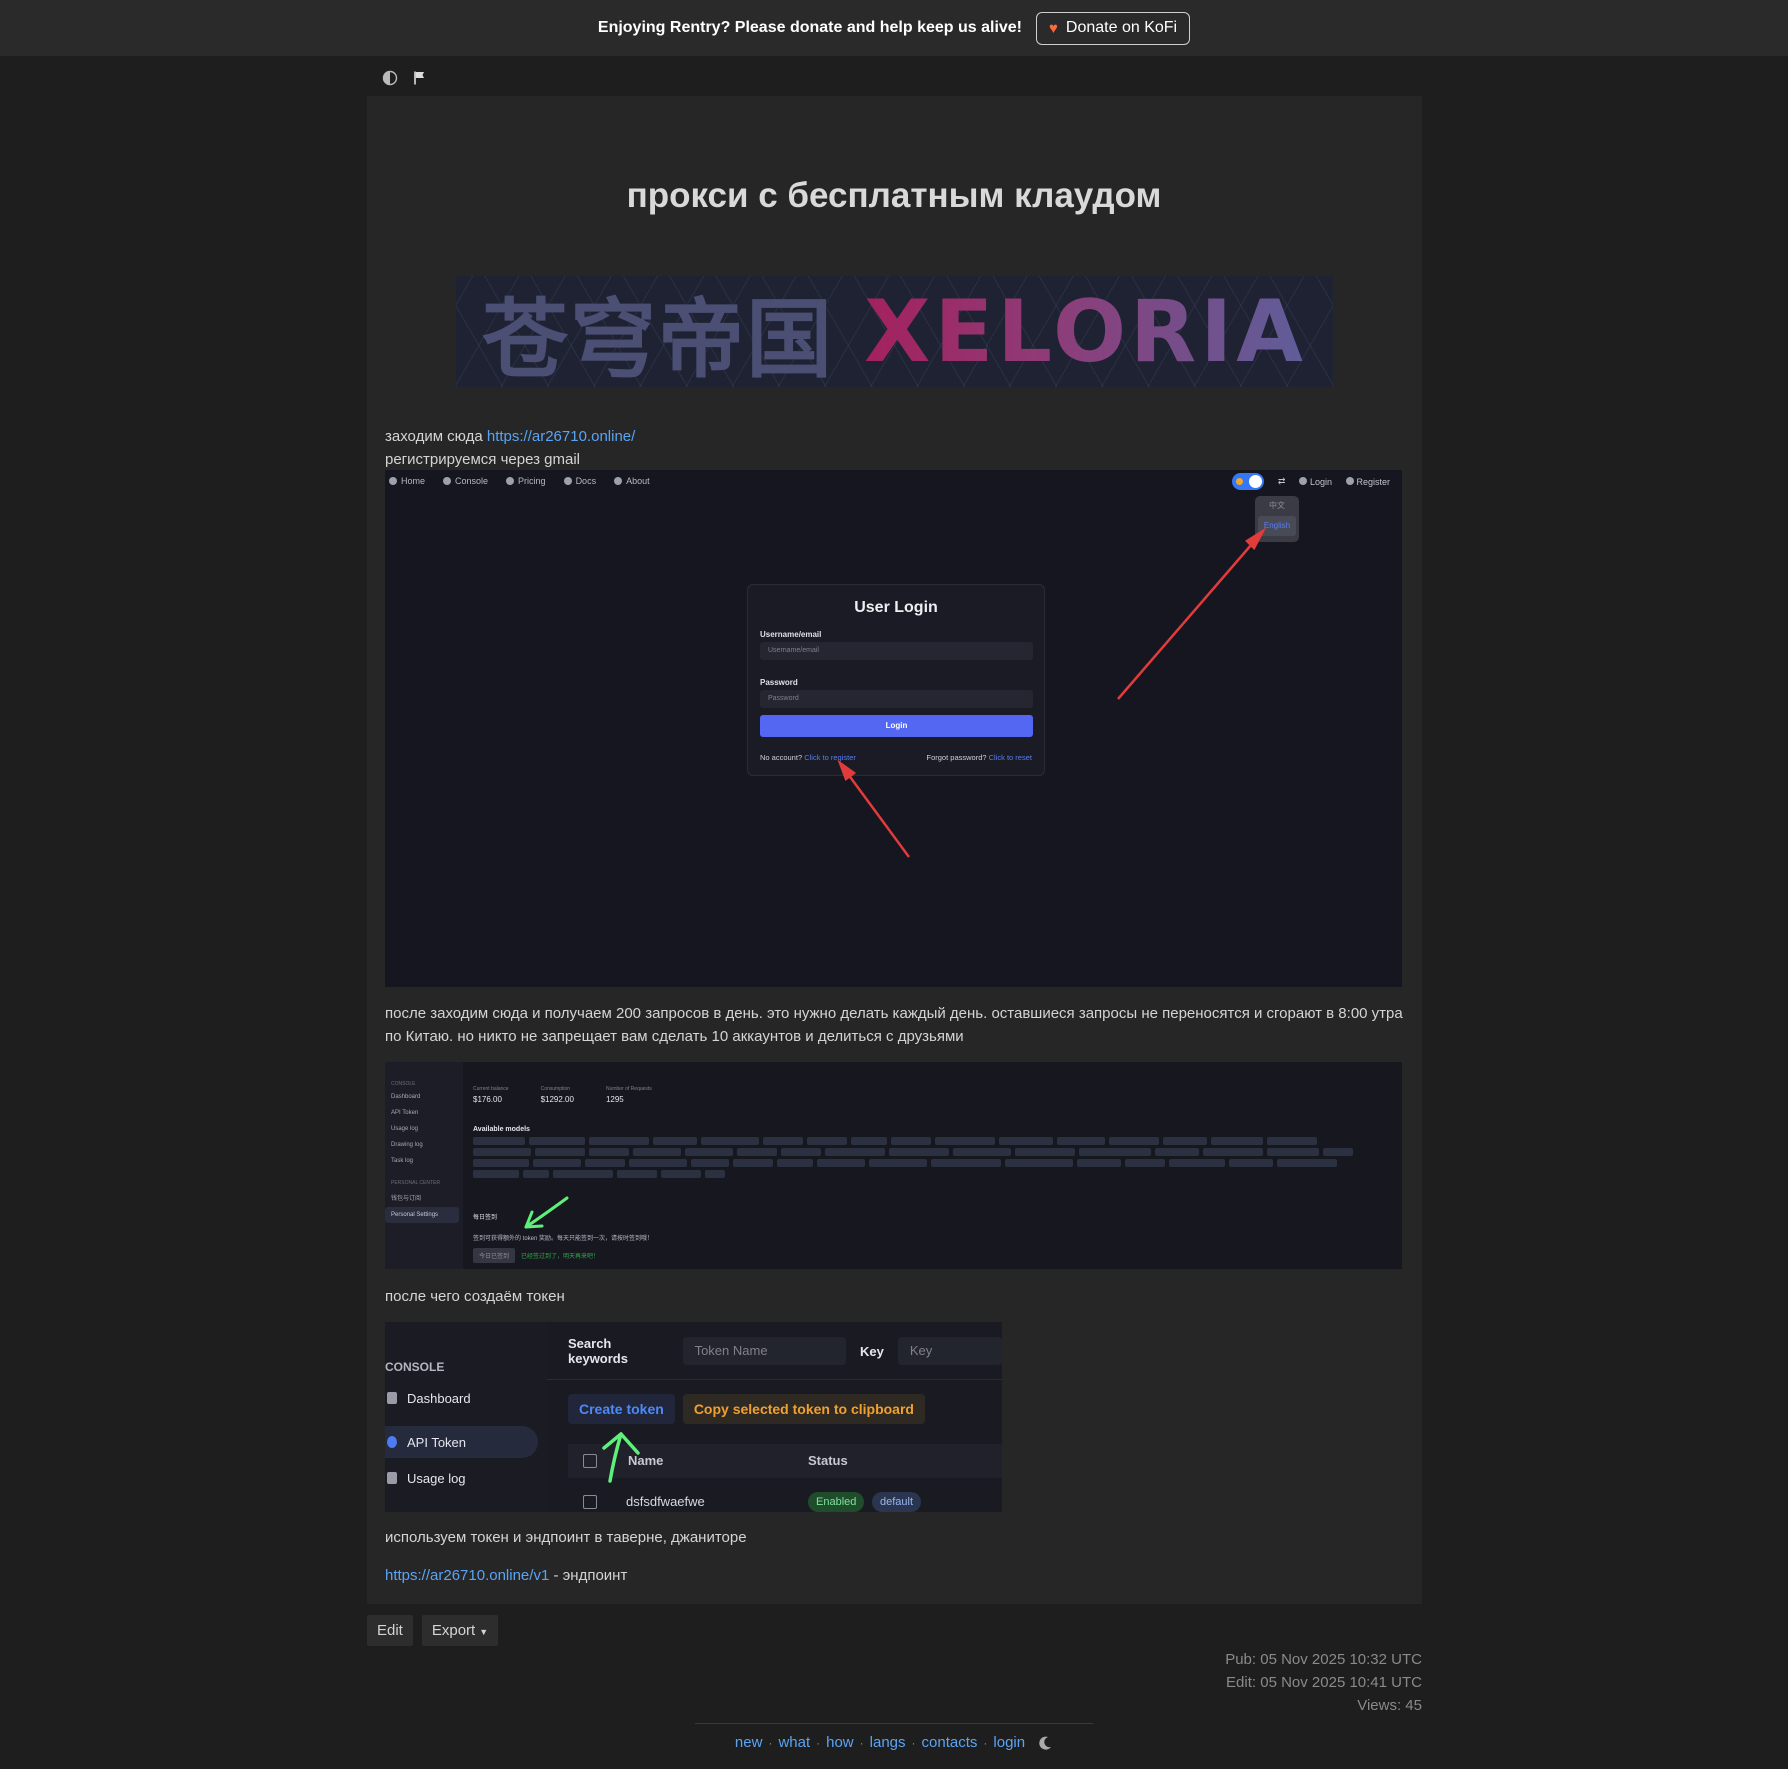  I want to click on view-count: Views: 45, so click(1389, 1705).